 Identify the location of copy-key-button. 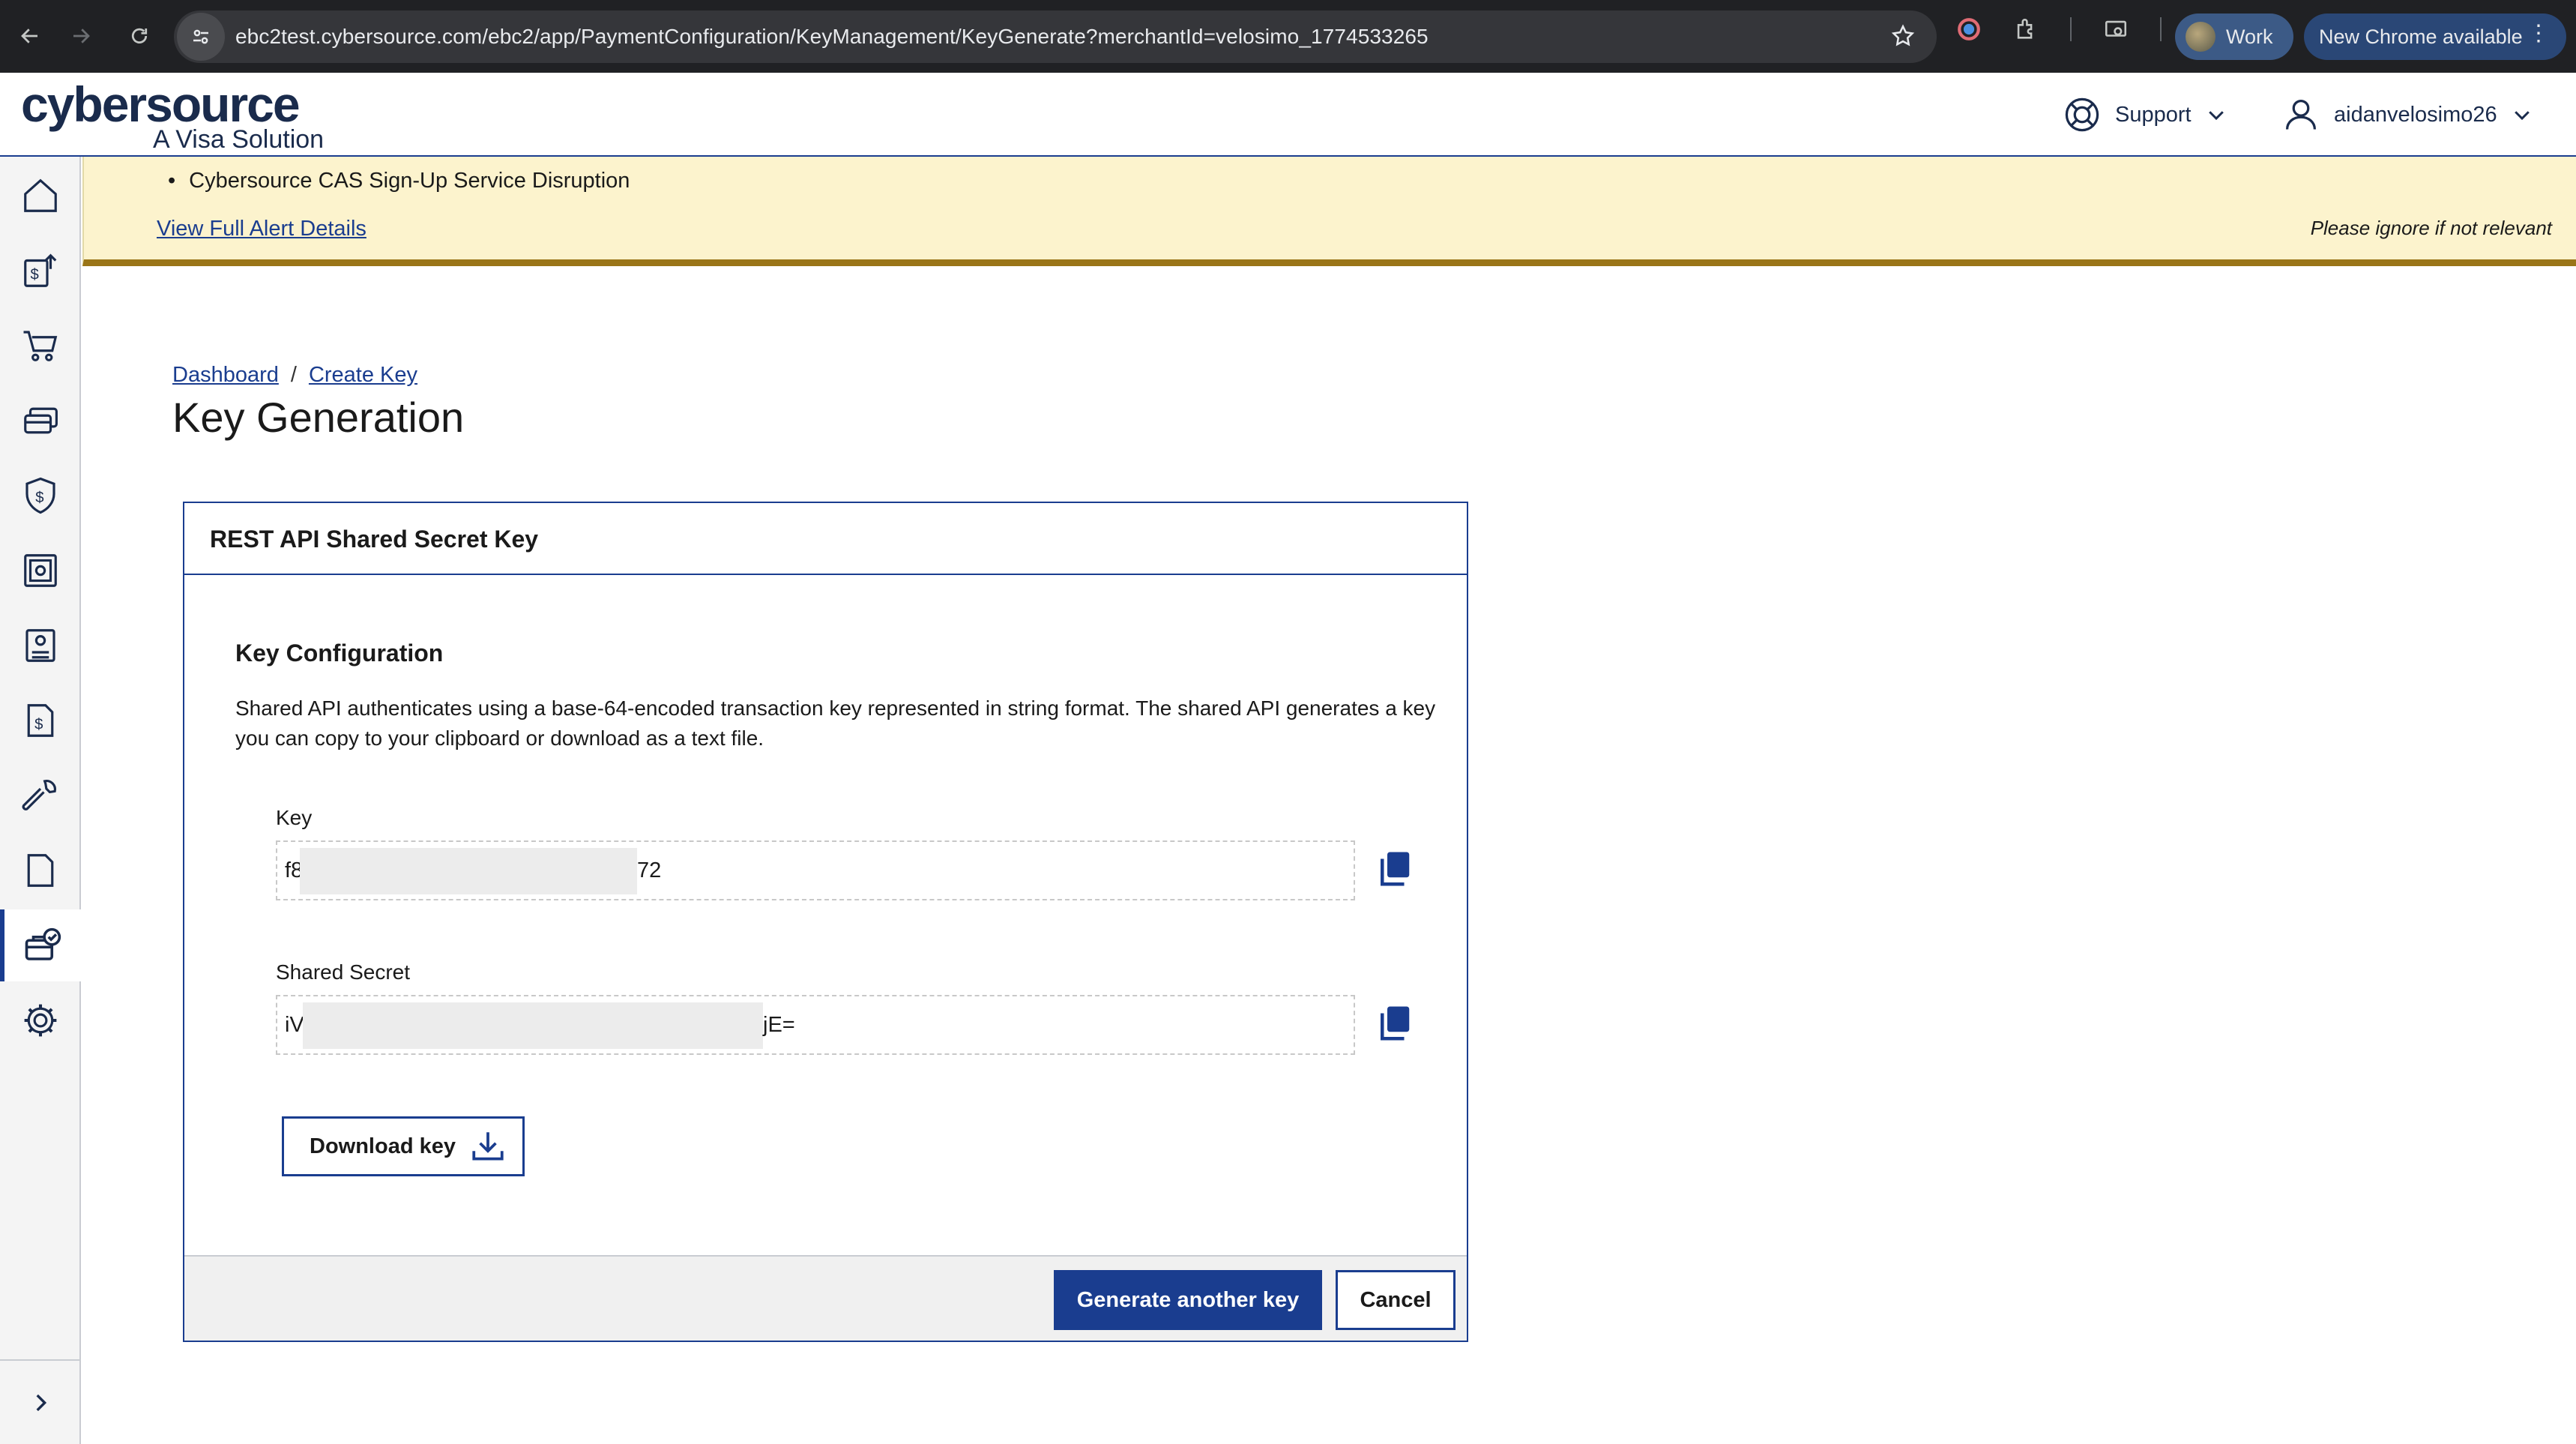
(1395, 869).